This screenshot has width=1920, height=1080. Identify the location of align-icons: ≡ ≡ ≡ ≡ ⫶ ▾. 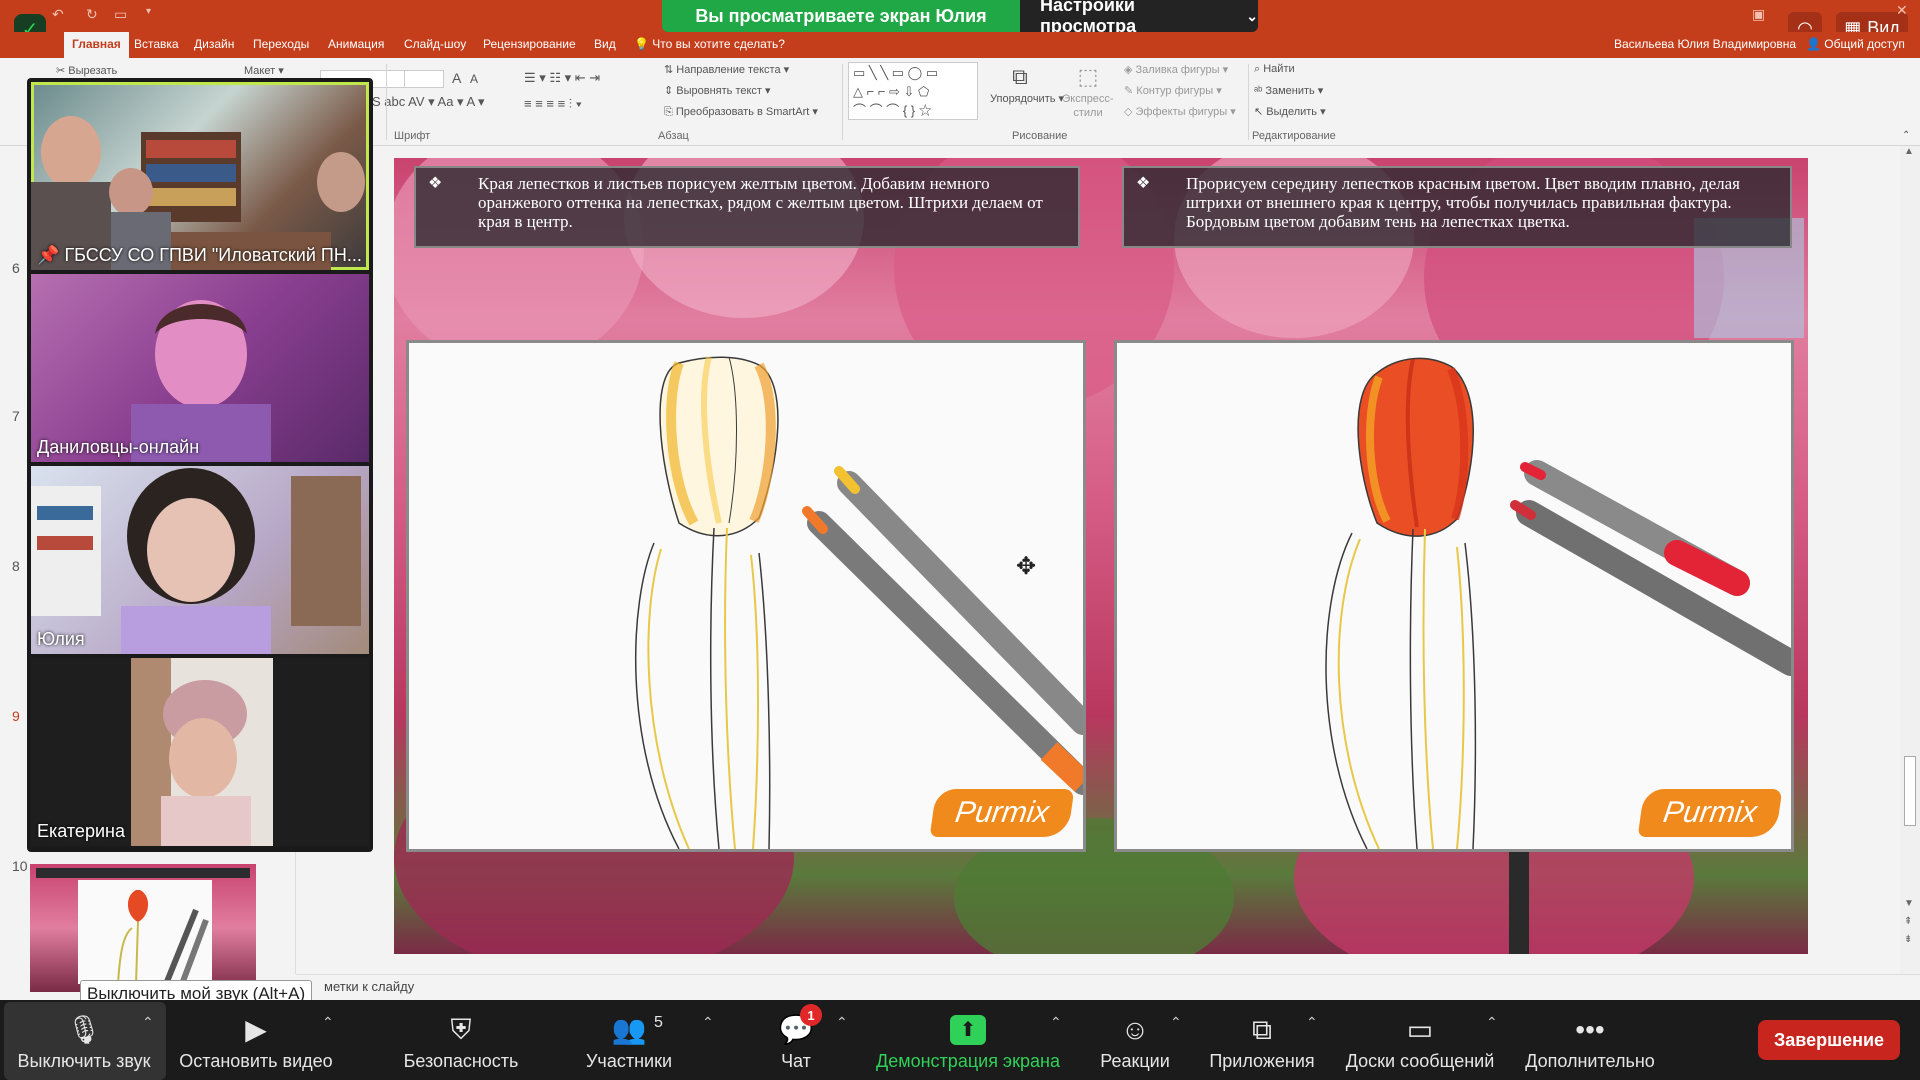
(553, 104).